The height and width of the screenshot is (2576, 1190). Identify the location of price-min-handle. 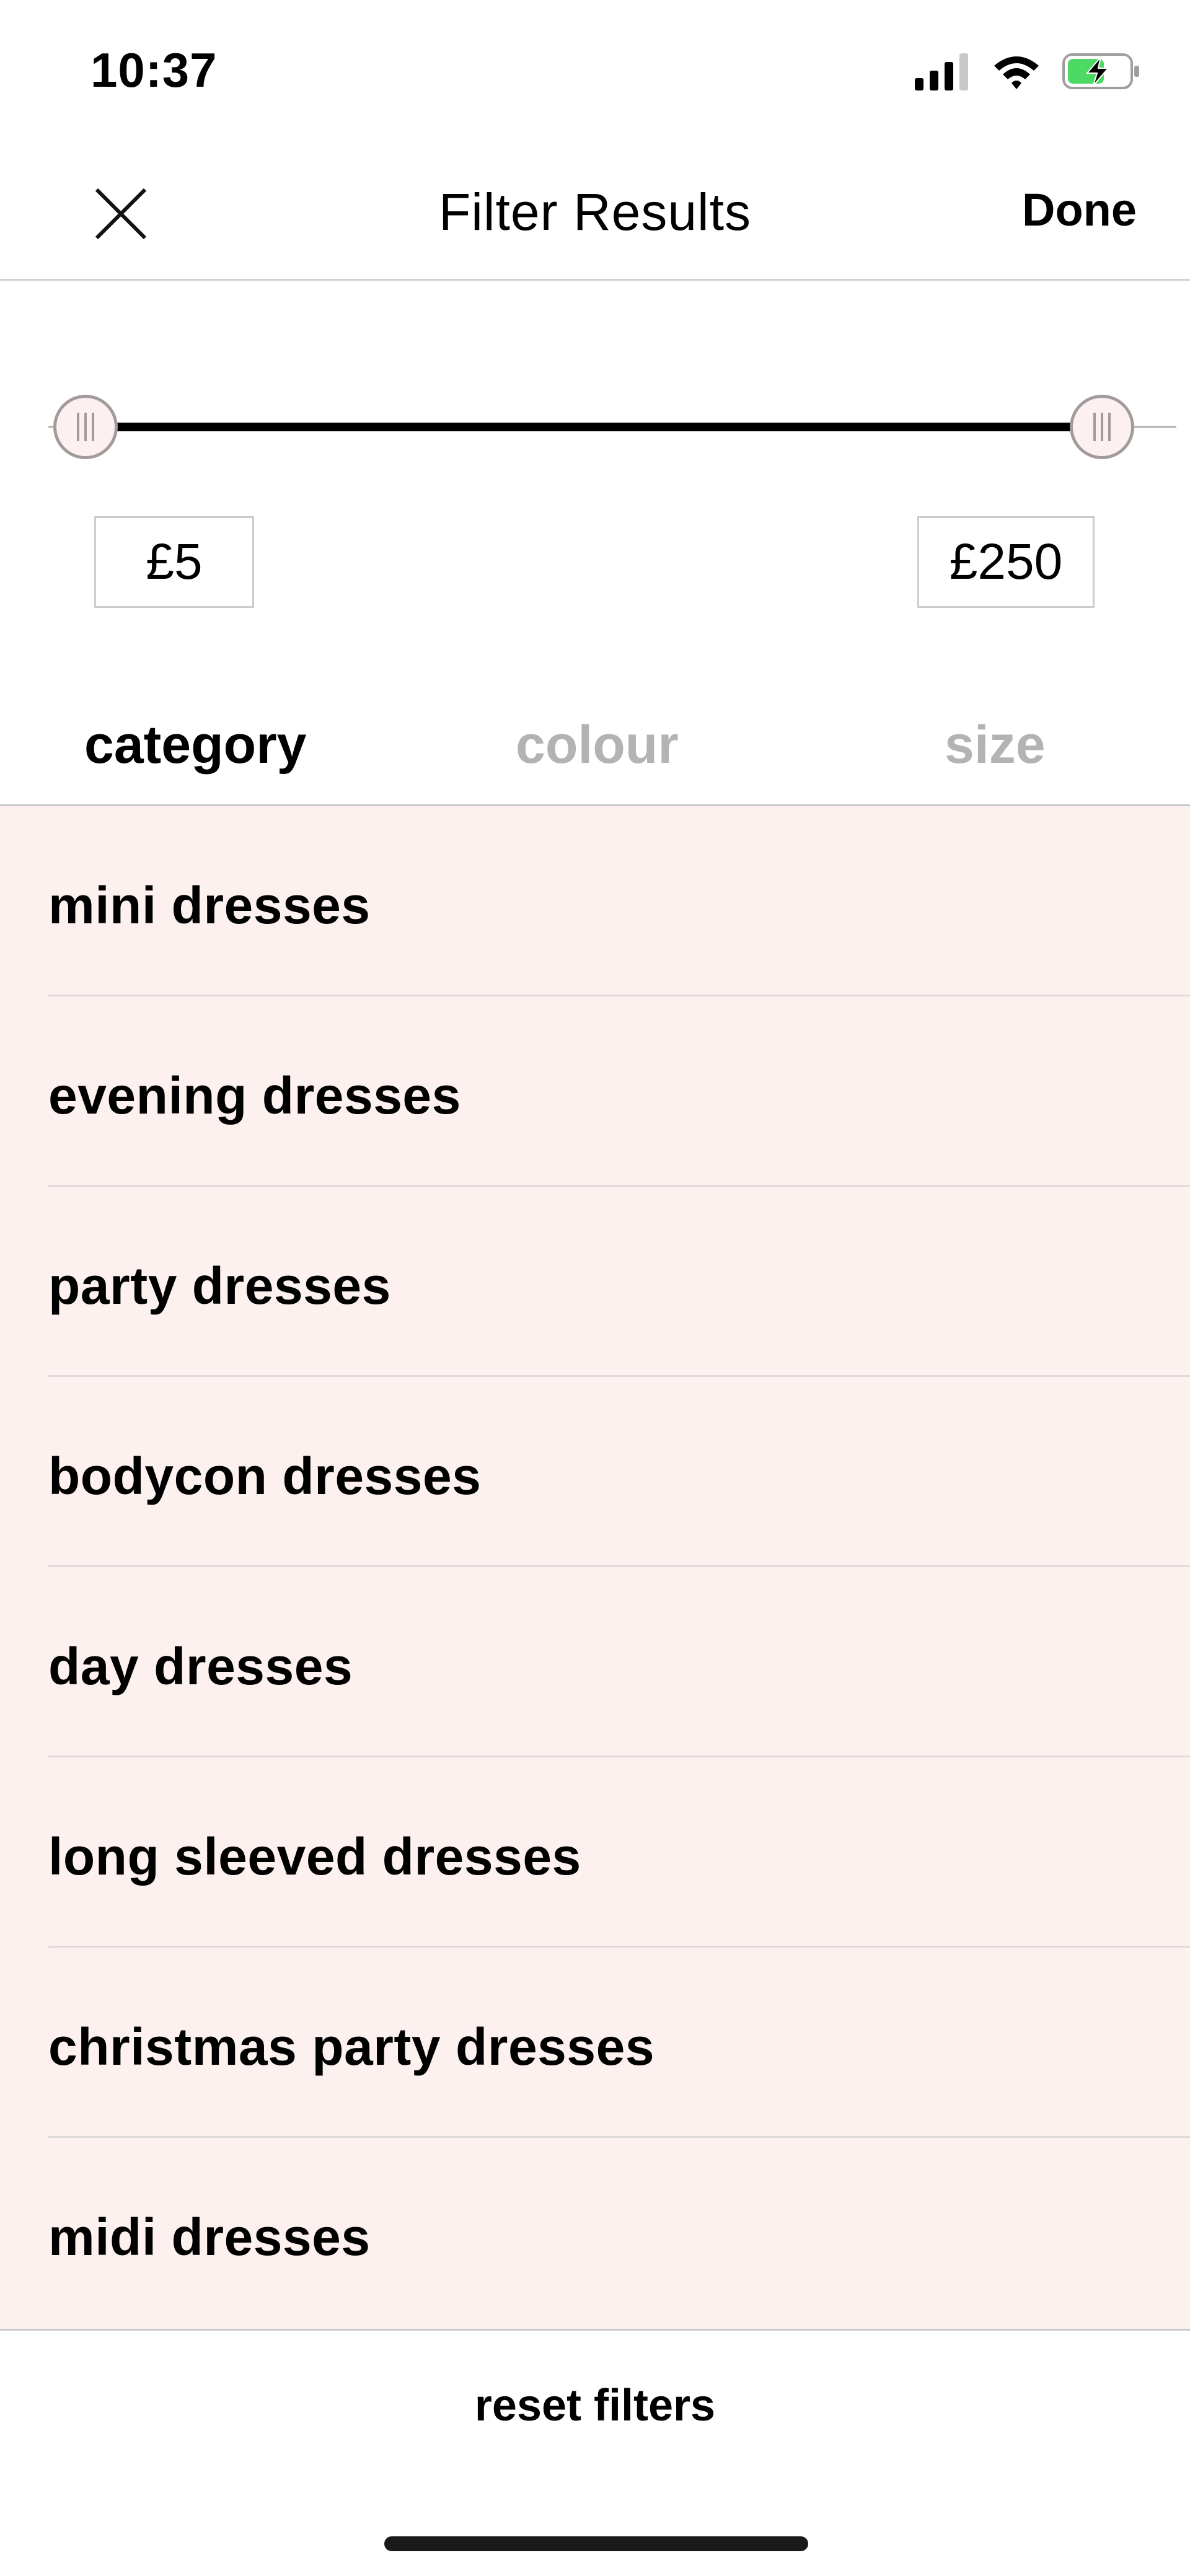
(85, 427).